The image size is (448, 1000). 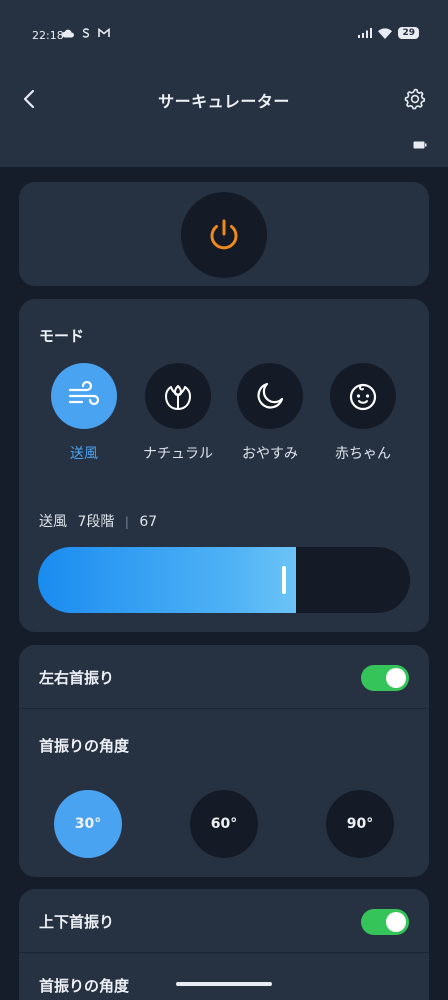 What do you see at coordinates (88, 824) in the screenshot?
I see `angle-30-button: 30°` at bounding box center [88, 824].